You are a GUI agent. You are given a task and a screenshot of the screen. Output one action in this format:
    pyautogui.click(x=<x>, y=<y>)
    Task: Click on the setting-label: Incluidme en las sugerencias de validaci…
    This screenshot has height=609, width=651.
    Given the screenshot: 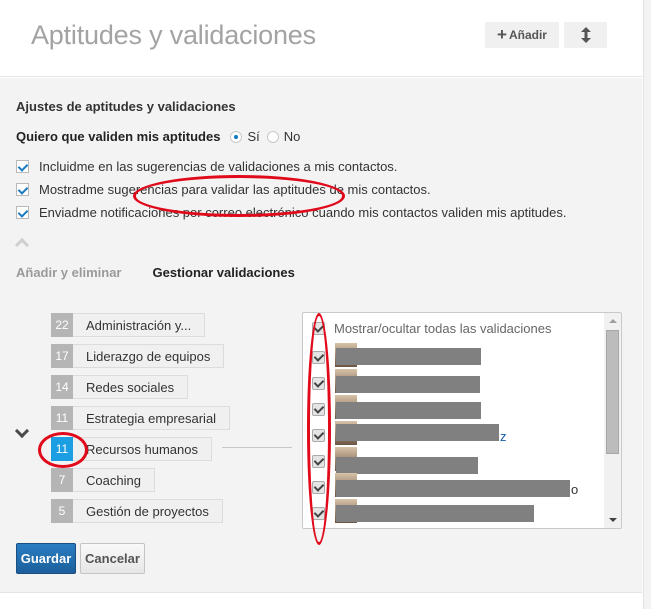 What is the action you would take?
    pyautogui.click(x=218, y=166)
    